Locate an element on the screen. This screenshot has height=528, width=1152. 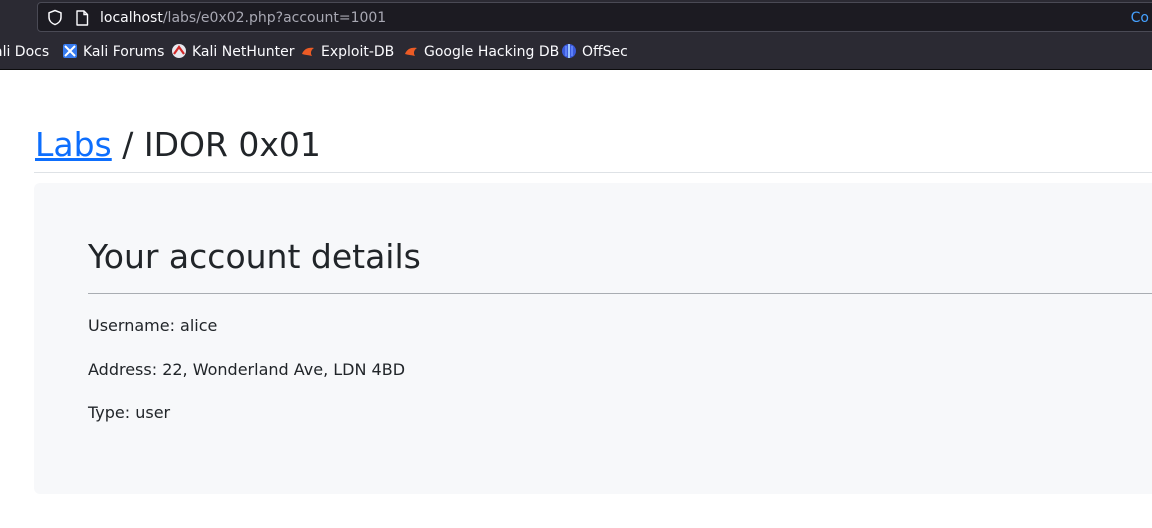
bookmark-offsec: OffSec is located at coordinates (594, 52).